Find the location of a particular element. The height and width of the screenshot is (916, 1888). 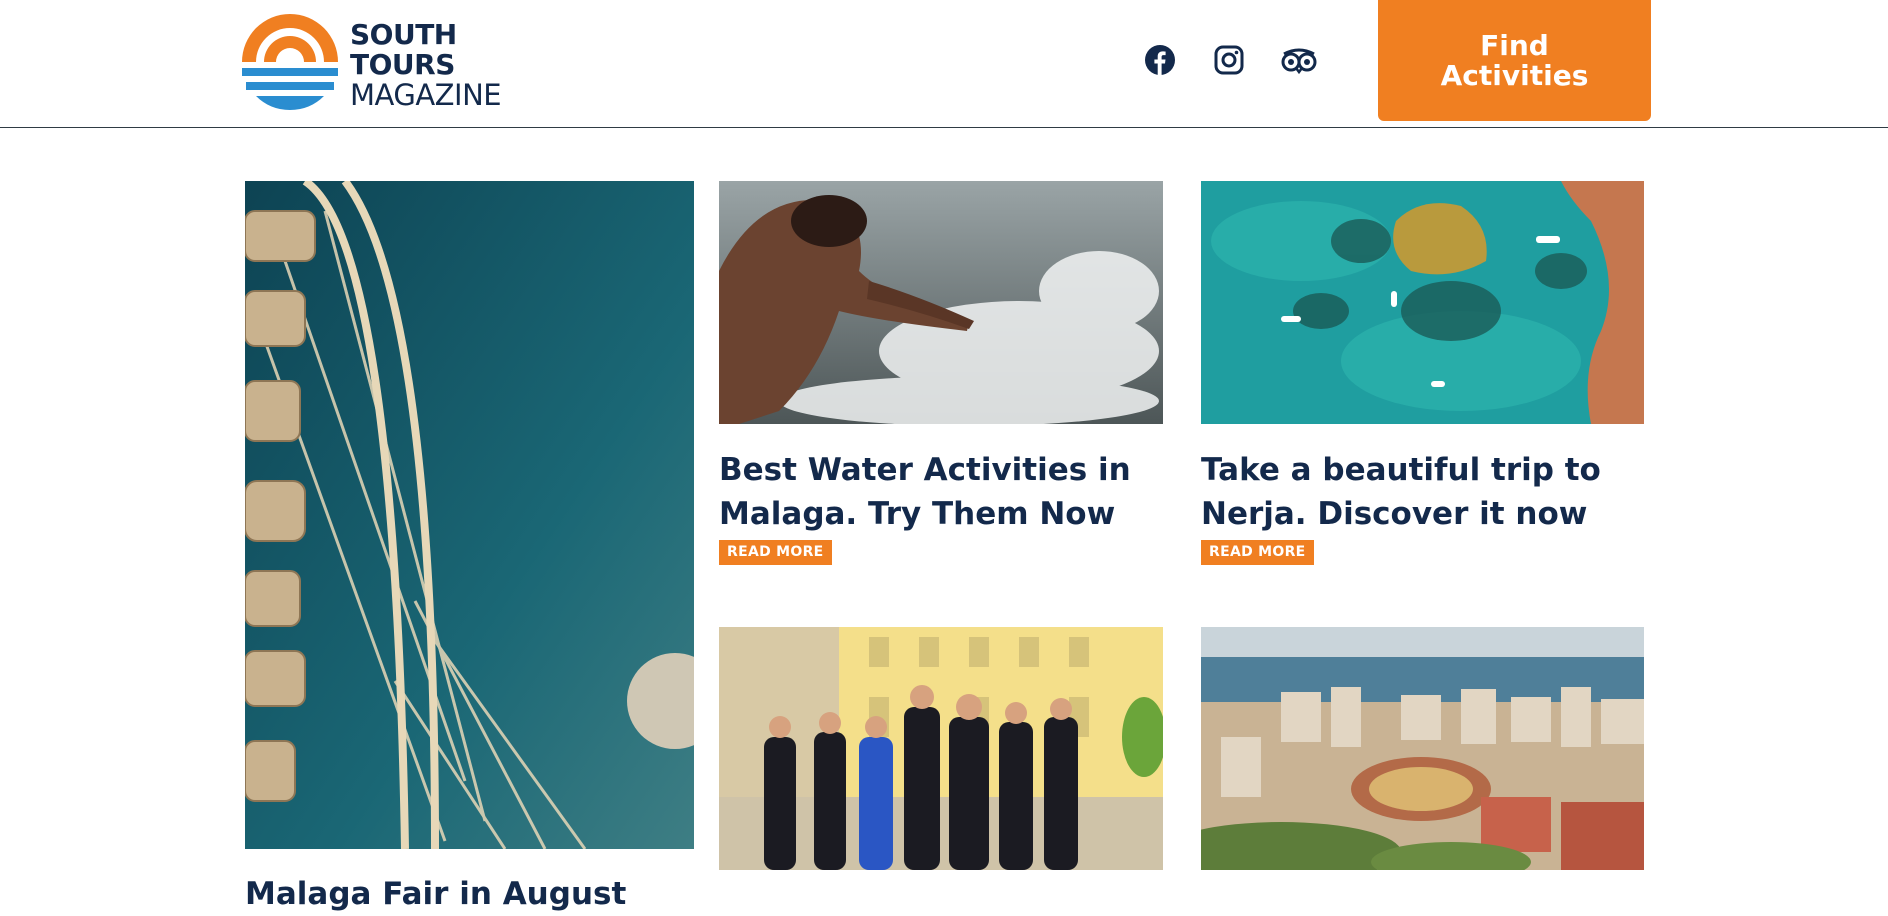

site-header: SOUTH TOURS MAGAZINE Find Activities is located at coordinates (944, 64).